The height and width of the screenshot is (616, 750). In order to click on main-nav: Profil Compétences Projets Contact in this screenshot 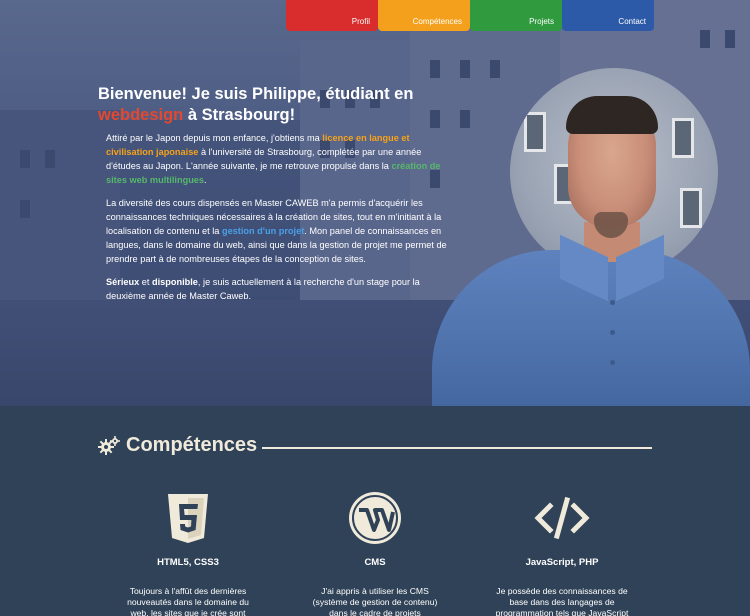, I will do `click(470, 15)`.